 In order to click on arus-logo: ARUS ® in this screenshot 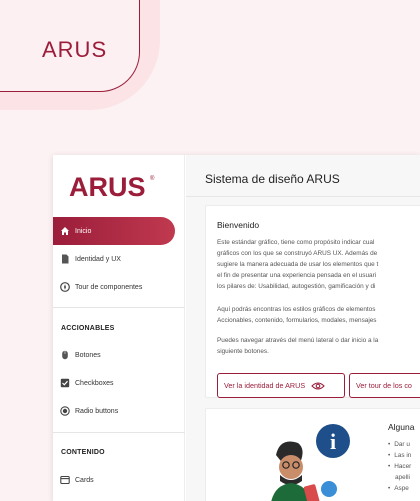, I will do `click(112, 187)`.